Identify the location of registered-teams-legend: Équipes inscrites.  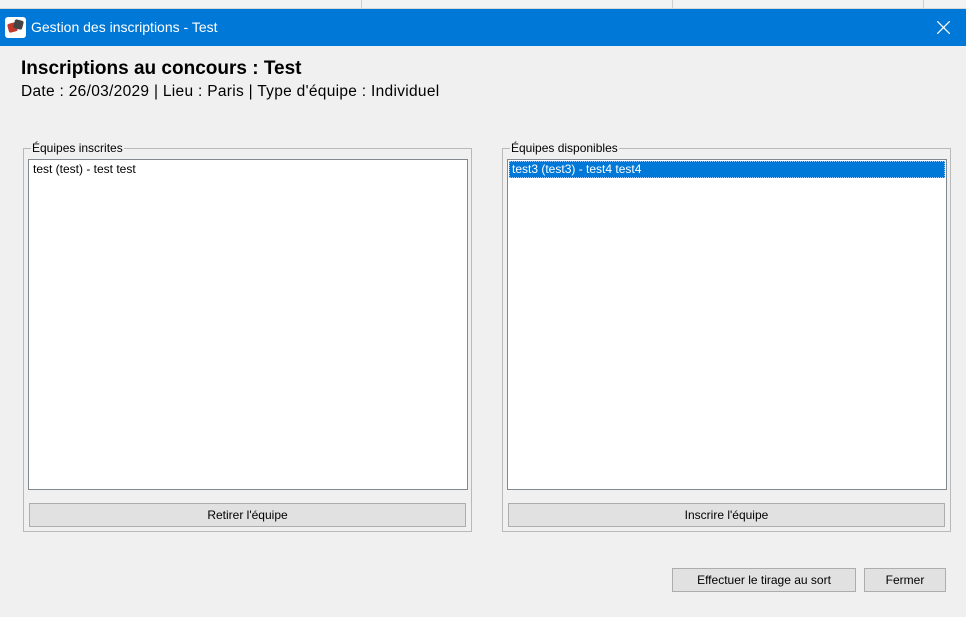
(77, 148).